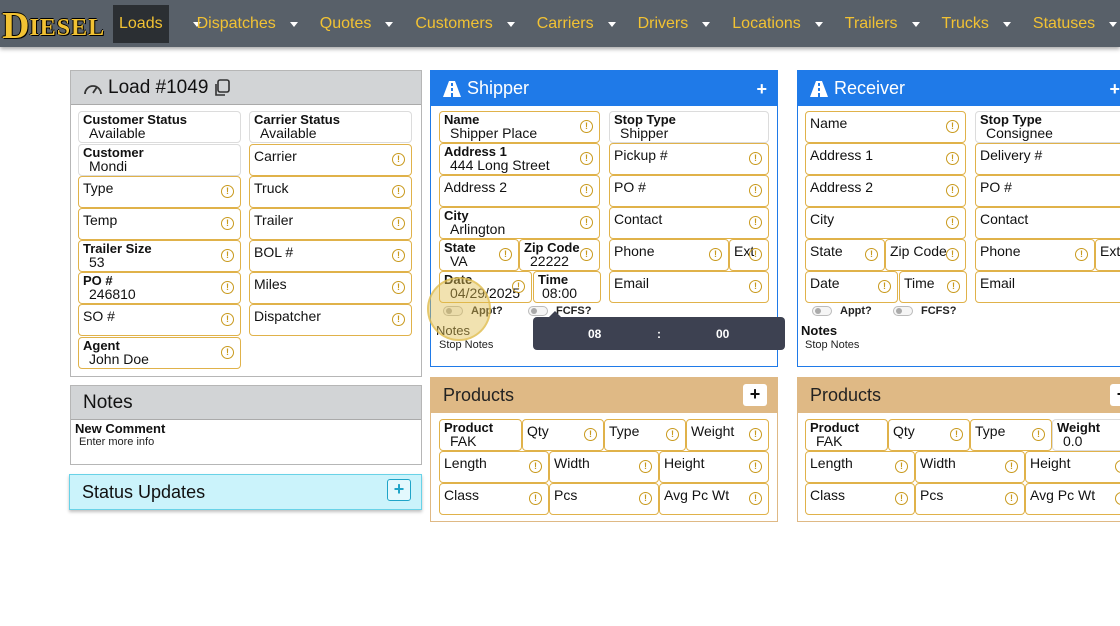 The height and width of the screenshot is (626, 1120). What do you see at coordinates (159, 288) in the screenshot?
I see `po-field: PO #246810!` at bounding box center [159, 288].